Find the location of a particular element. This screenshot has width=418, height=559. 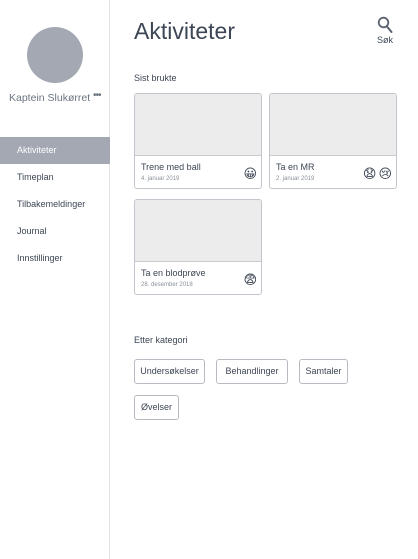

sidebar-item-innstillinger: Innstillinger is located at coordinates (55, 258).